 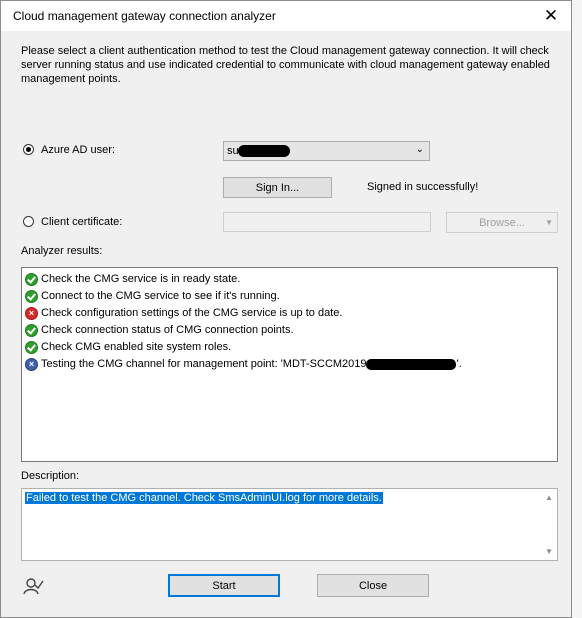 I want to click on error-x-icon: ×, so click(x=31, y=313).